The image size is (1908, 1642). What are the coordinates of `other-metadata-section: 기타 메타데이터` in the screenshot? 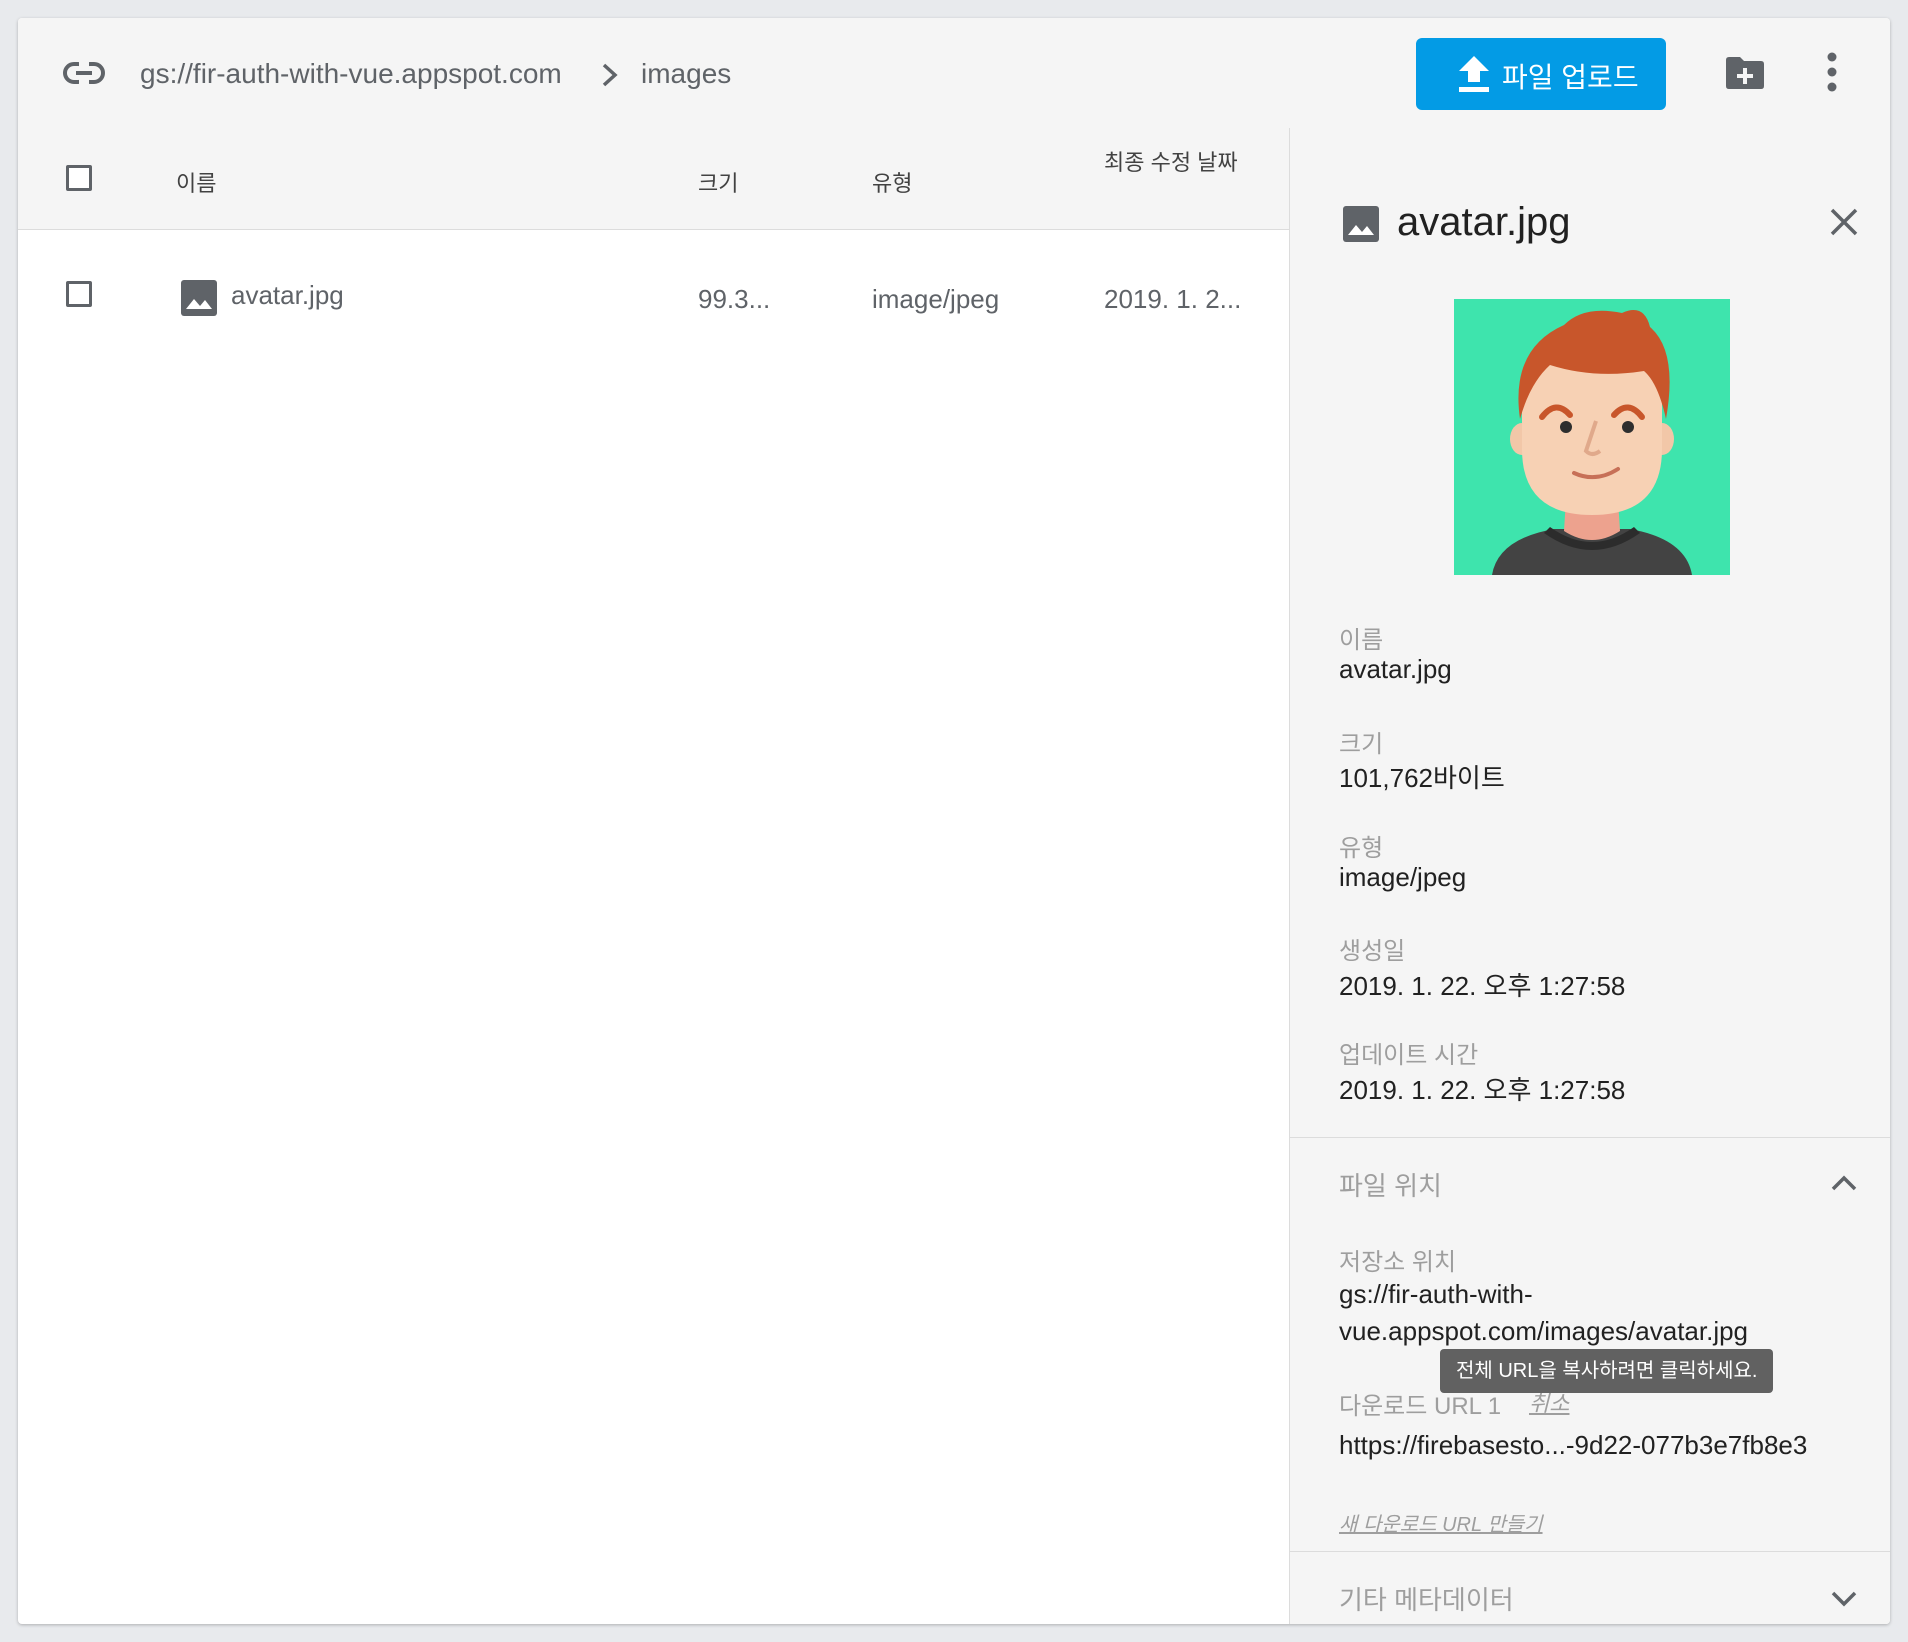 It's located at (1426, 1598).